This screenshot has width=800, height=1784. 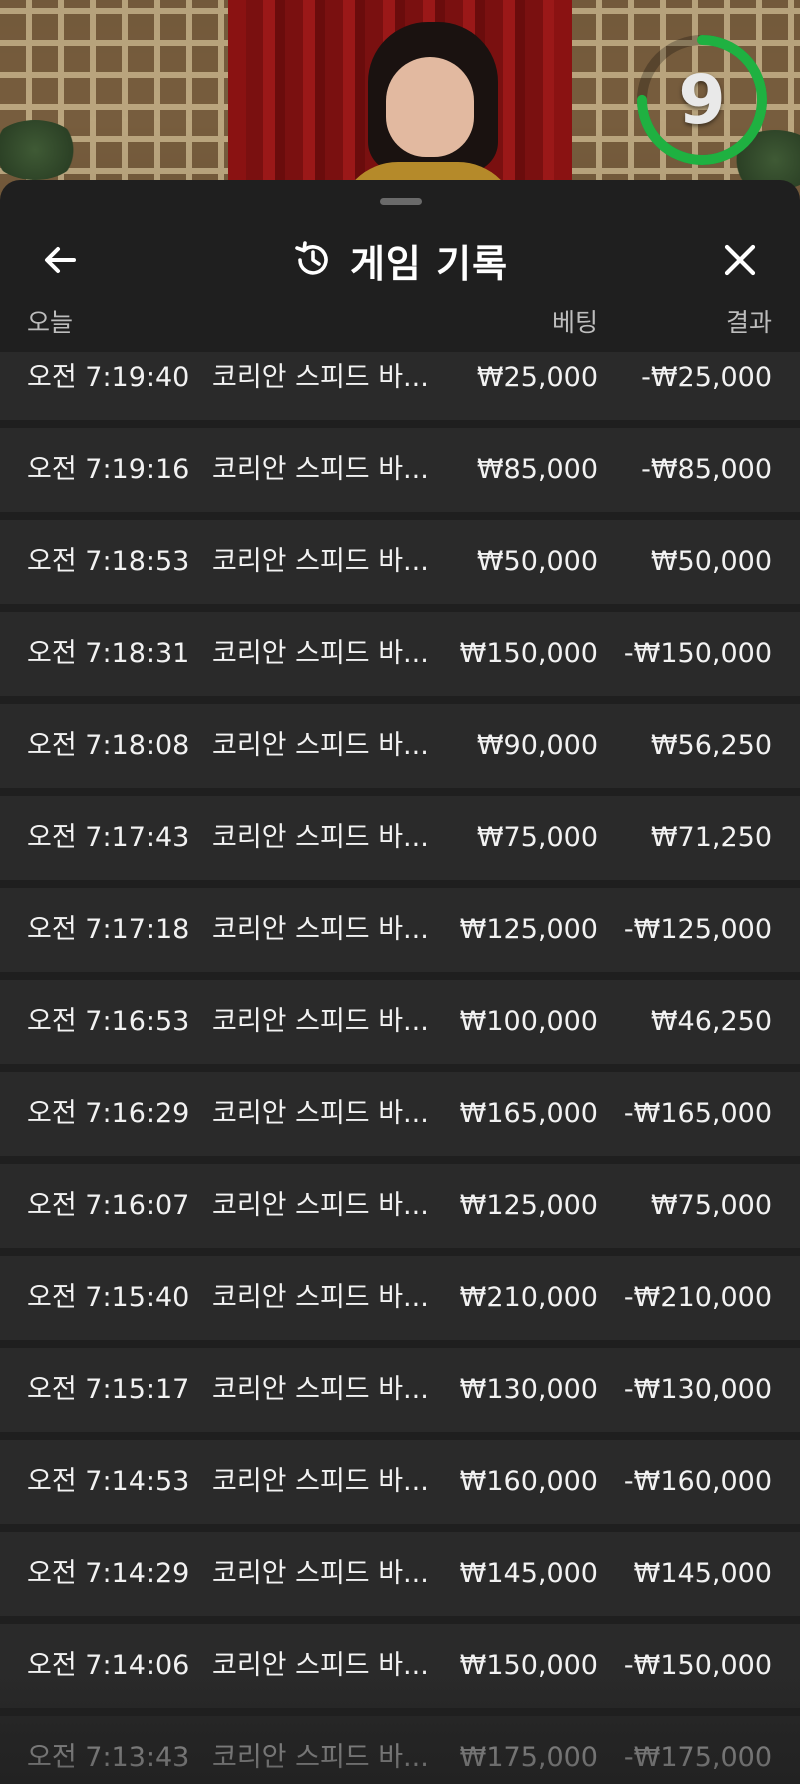 I want to click on row-time: 오전 7:19:16, so click(x=108, y=469).